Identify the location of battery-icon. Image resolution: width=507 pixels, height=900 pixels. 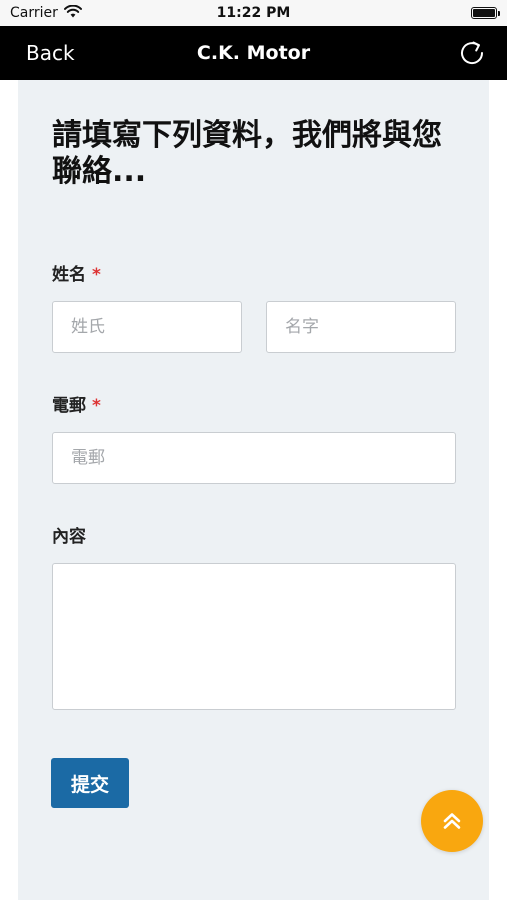
(485, 13).